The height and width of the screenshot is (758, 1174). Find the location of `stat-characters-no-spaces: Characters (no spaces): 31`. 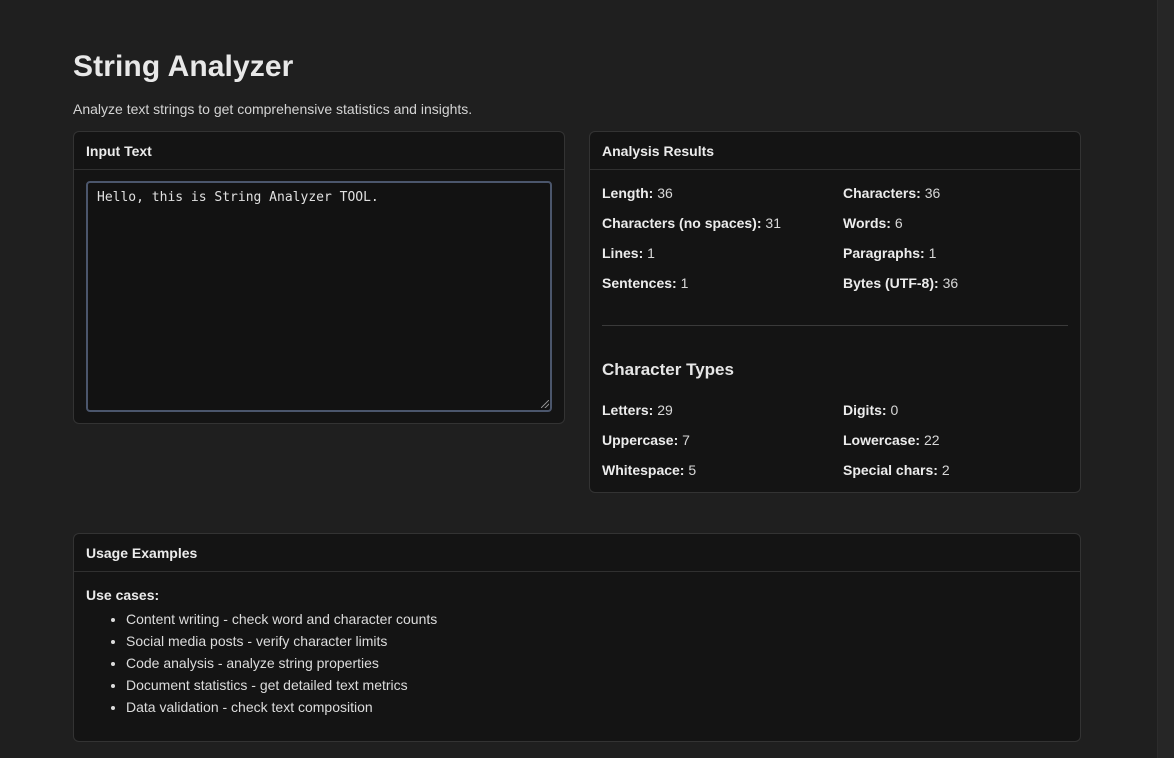

stat-characters-no-spaces: Characters (no spaces): 31 is located at coordinates (722, 223).